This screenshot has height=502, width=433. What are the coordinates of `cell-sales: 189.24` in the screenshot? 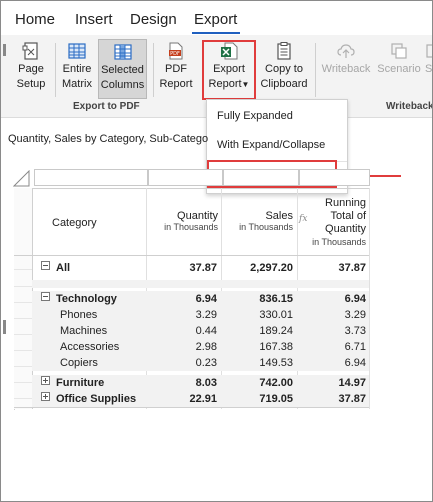 It's located at (276, 331).